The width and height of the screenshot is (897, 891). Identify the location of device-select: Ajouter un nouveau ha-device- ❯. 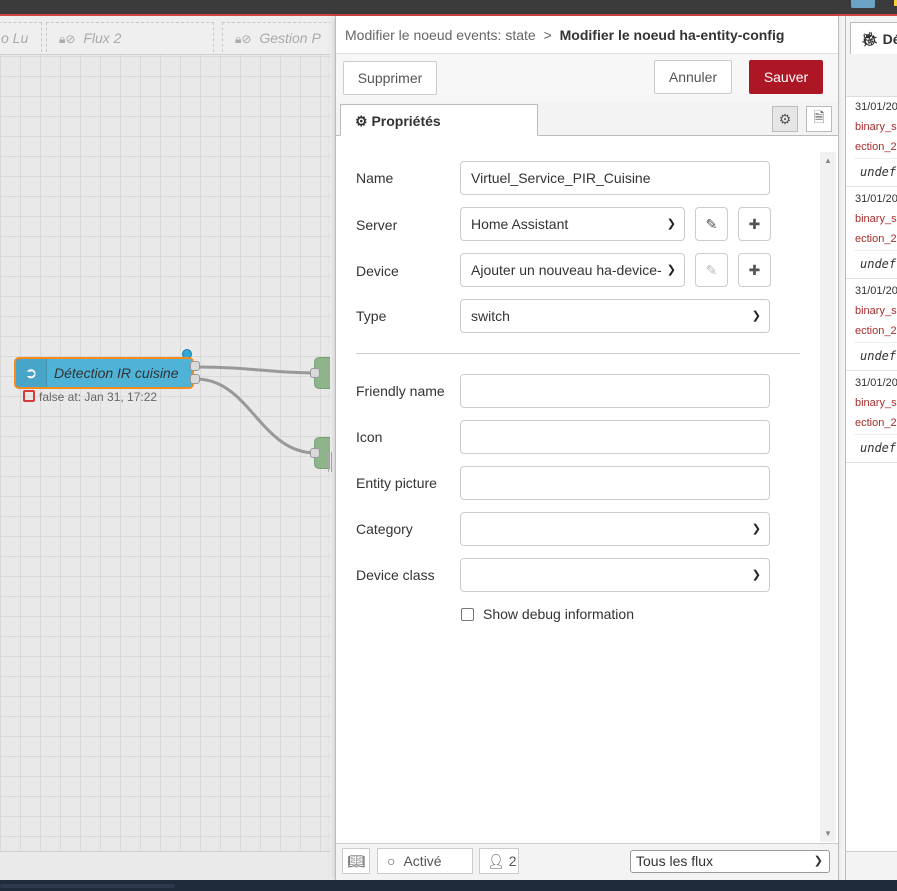
(572, 270).